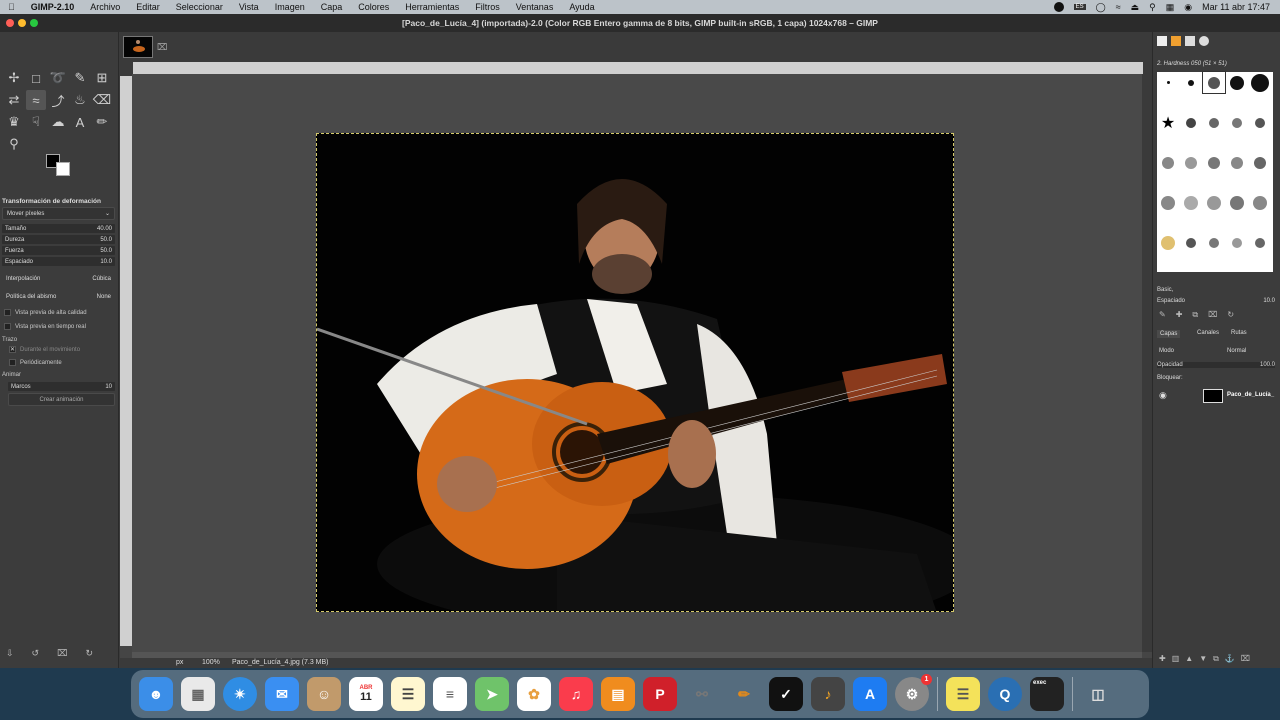 The height and width of the screenshot is (720, 1280). Describe the element at coordinates (1162, 41) in the screenshot. I see `brushes-tab-icon` at that location.